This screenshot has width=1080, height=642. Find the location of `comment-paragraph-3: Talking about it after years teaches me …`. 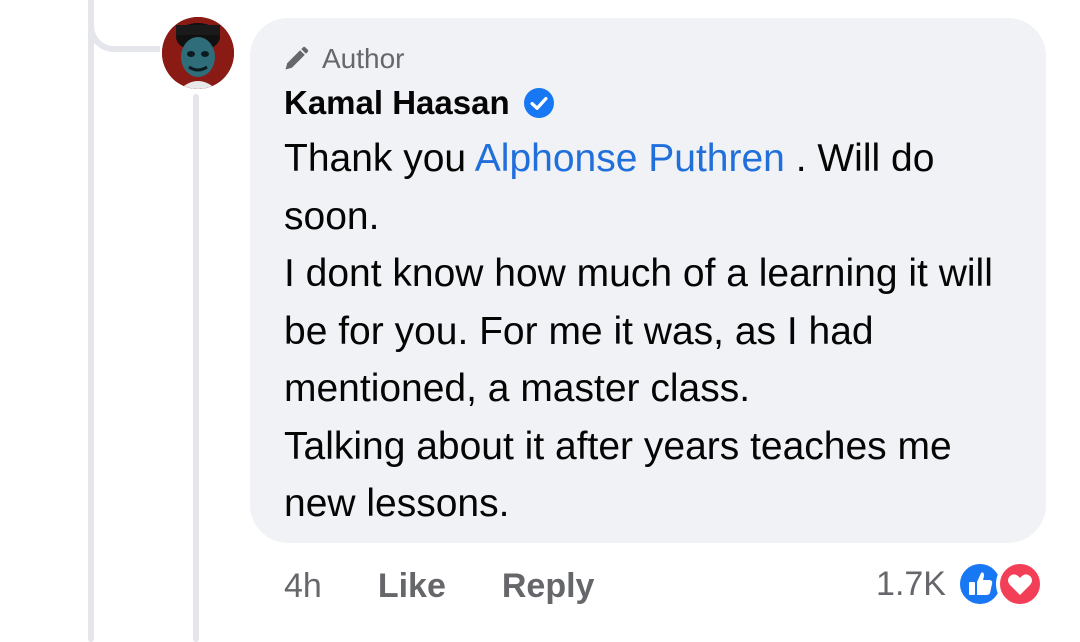

comment-paragraph-3: Talking about it after years teaches me … is located at coordinates (618, 475).